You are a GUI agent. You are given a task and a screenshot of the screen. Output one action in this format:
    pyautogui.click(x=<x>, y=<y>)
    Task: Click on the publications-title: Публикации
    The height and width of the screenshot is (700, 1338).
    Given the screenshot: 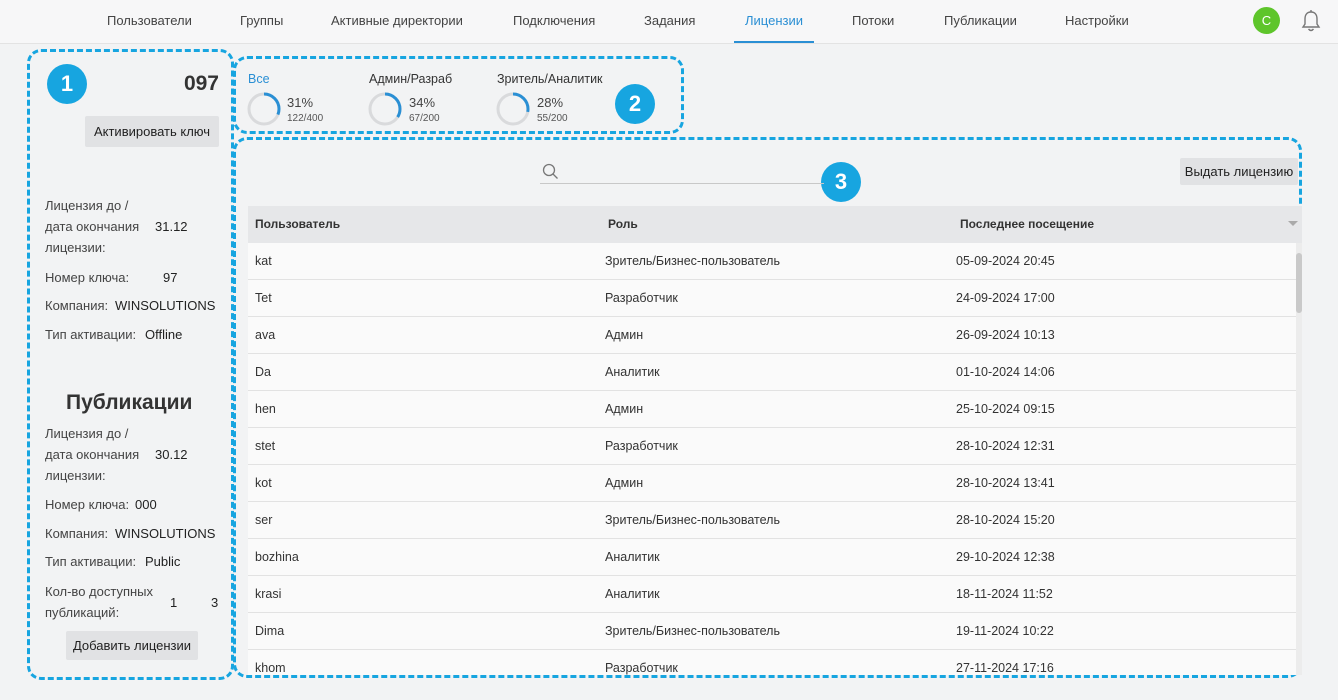 What is the action you would take?
    pyautogui.click(x=129, y=402)
    